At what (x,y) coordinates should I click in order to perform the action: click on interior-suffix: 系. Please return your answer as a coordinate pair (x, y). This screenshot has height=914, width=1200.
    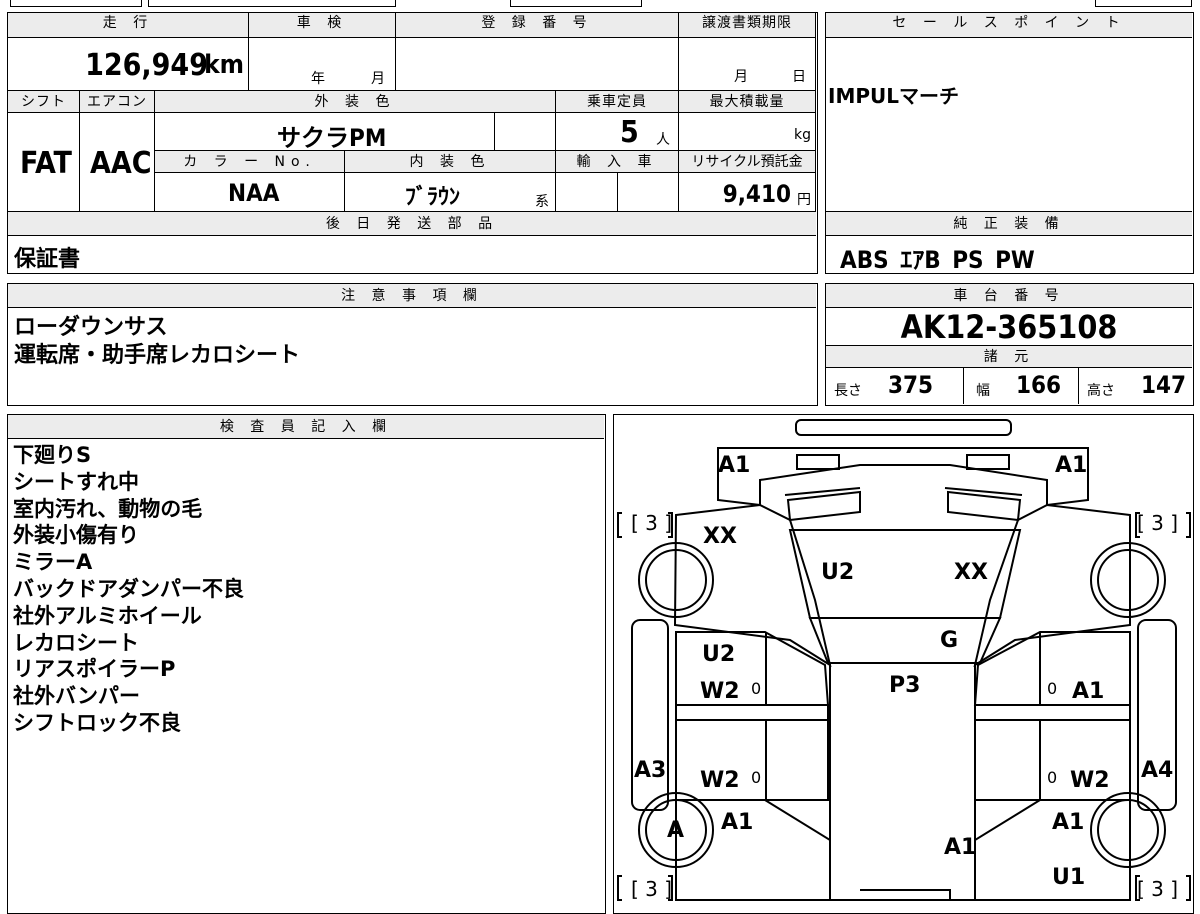
    Looking at the image, I should click on (542, 202).